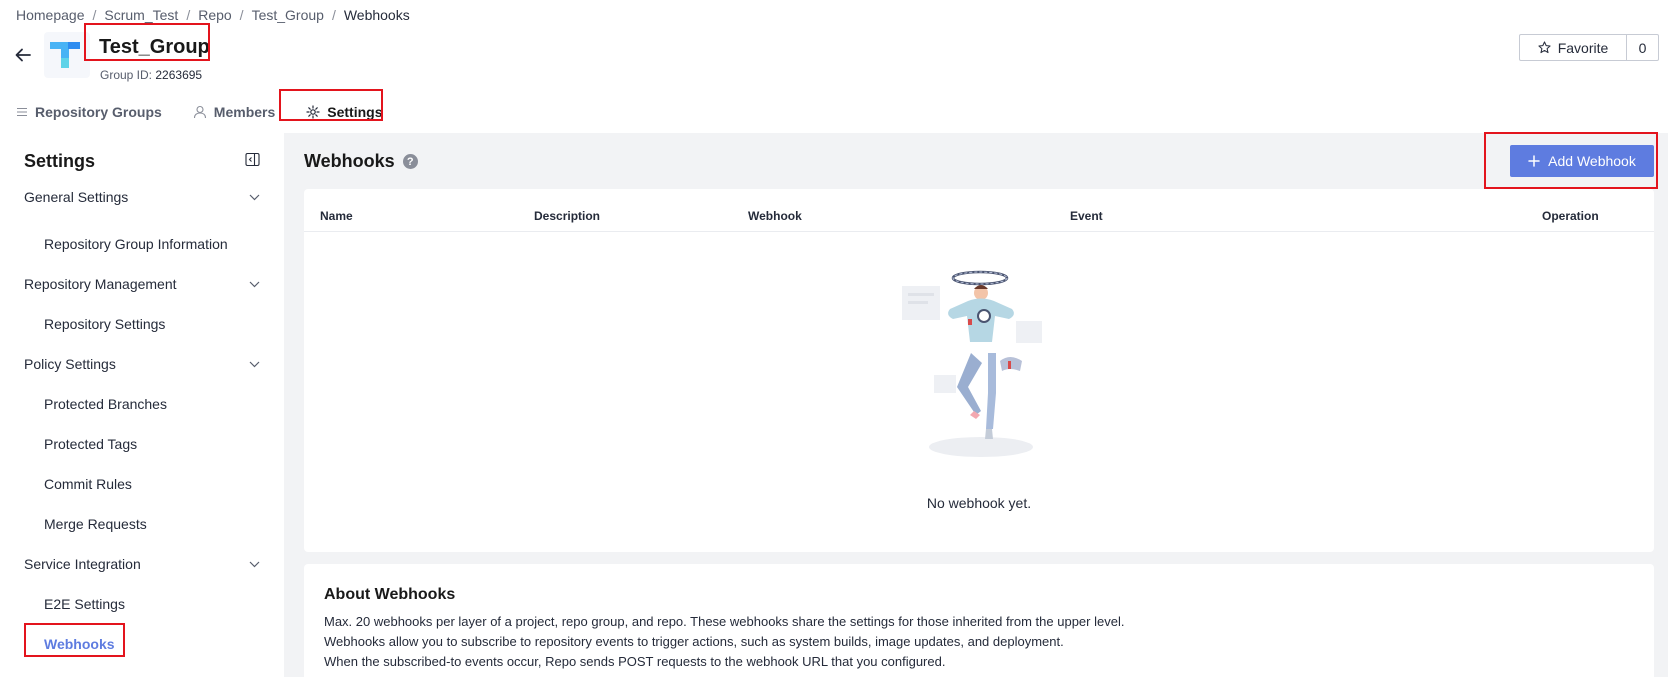  I want to click on star-icon, so click(1544, 47).